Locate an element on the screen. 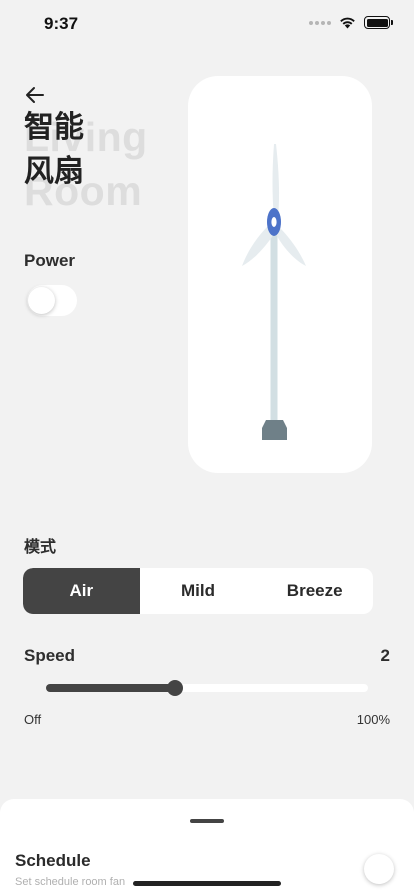  power-toggle is located at coordinates (52, 300).